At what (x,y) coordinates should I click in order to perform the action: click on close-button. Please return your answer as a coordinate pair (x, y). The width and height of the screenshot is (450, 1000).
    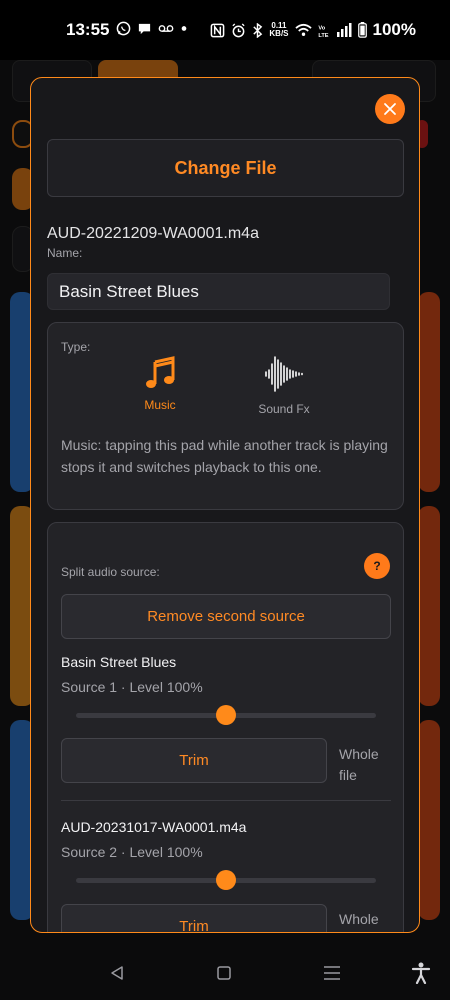
    Looking at the image, I should click on (390, 109).